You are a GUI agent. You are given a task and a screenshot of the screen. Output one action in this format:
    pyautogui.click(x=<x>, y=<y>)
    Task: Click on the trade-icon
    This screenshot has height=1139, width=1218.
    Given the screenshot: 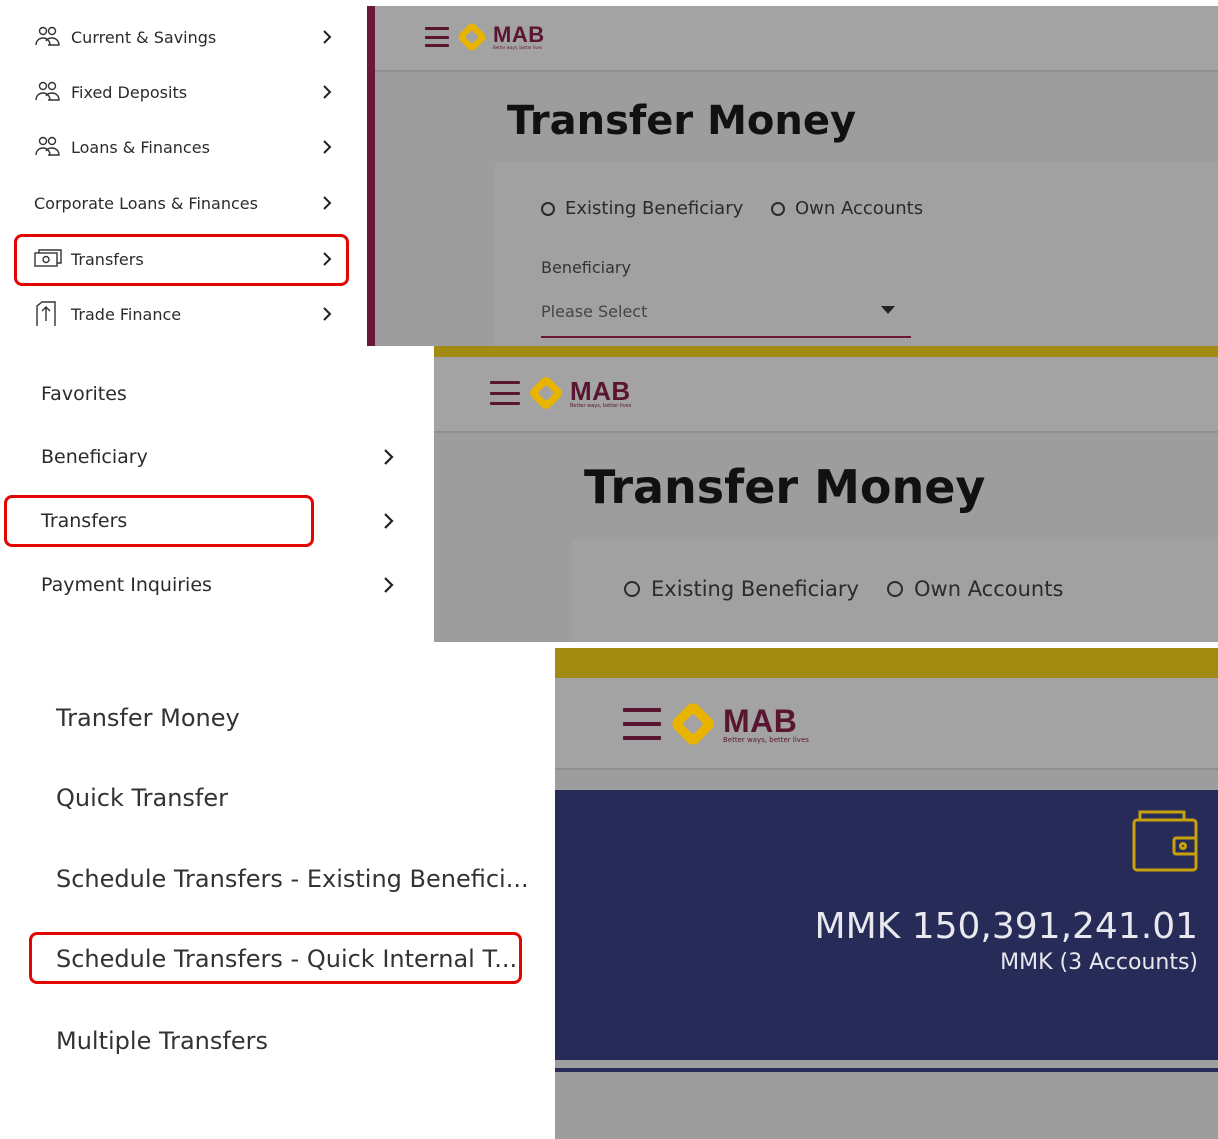 What is the action you would take?
    pyautogui.click(x=48, y=313)
    